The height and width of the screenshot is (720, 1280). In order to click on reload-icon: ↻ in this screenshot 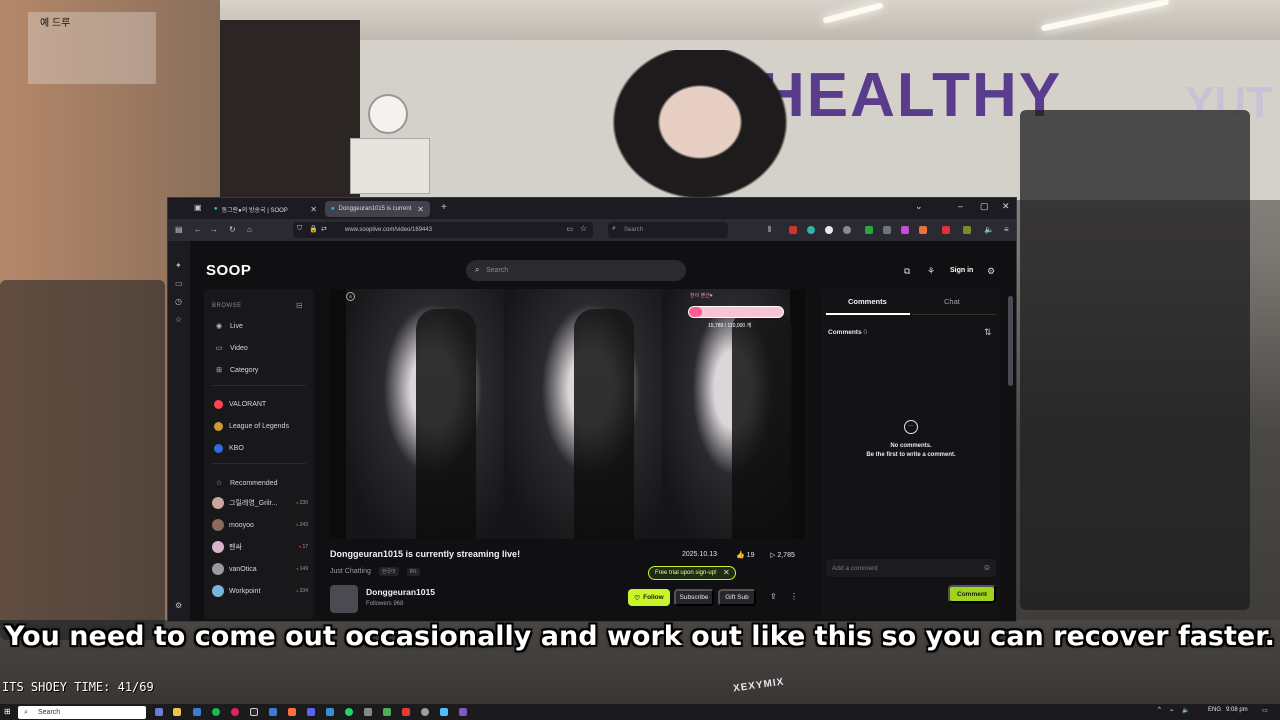, I will do `click(232, 229)`.